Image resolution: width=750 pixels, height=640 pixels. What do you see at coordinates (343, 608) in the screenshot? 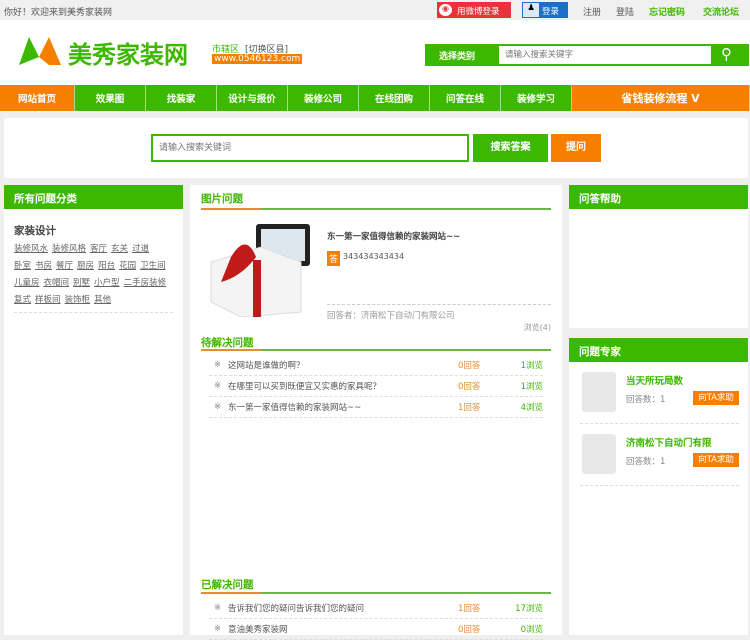
I see `question-title: 告诉我们您的疑问告诉我们您的疑问` at bounding box center [343, 608].